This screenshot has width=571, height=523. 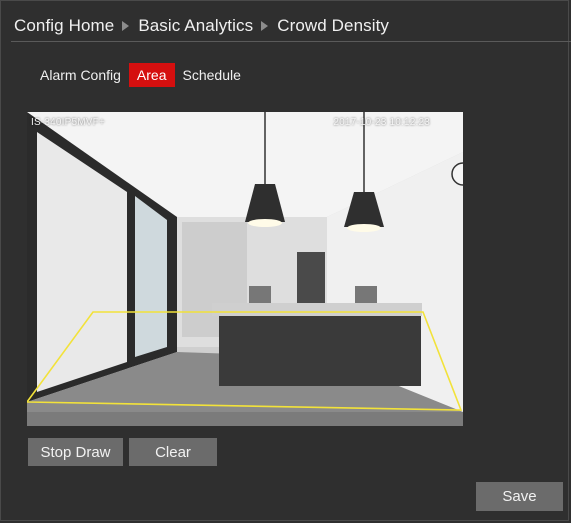 What do you see at coordinates (173, 452) in the screenshot?
I see `clear-button: Clear` at bounding box center [173, 452].